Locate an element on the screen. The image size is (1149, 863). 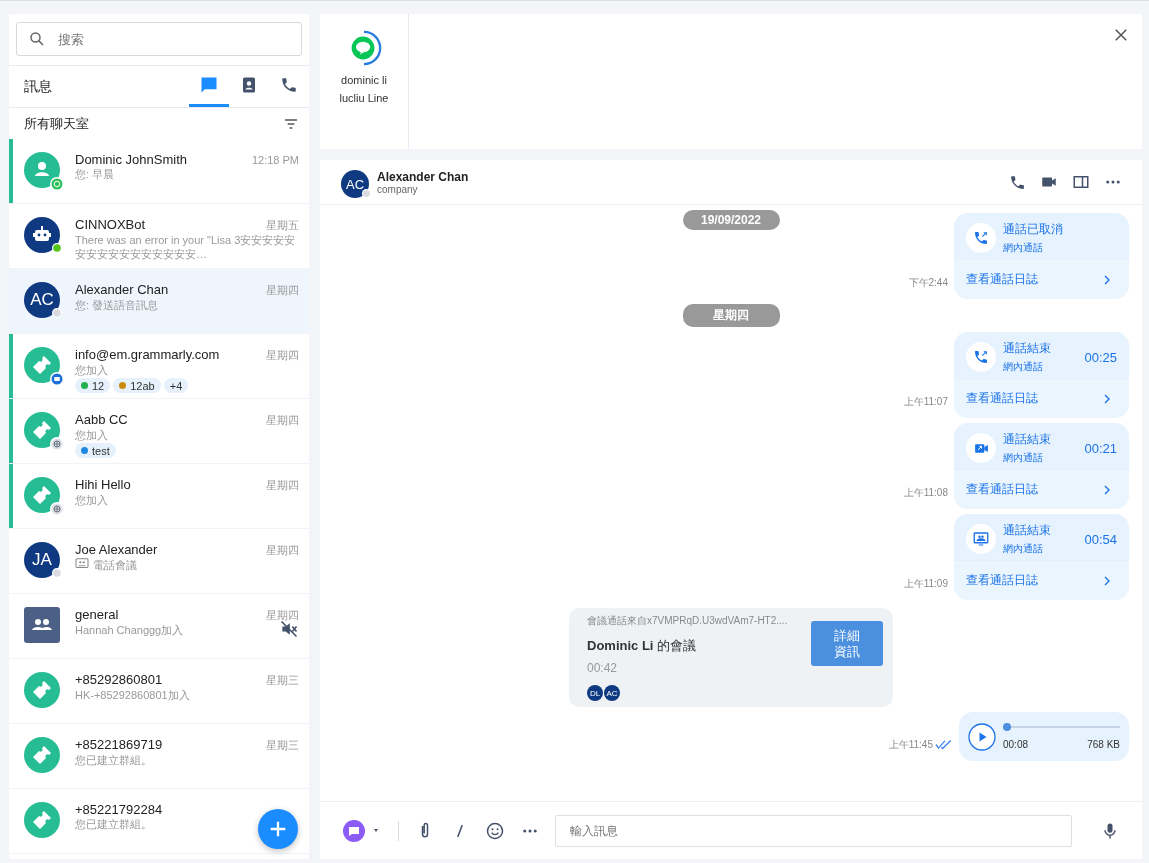
chat-name: Dominic JohnSmith is located at coordinates (131, 159).